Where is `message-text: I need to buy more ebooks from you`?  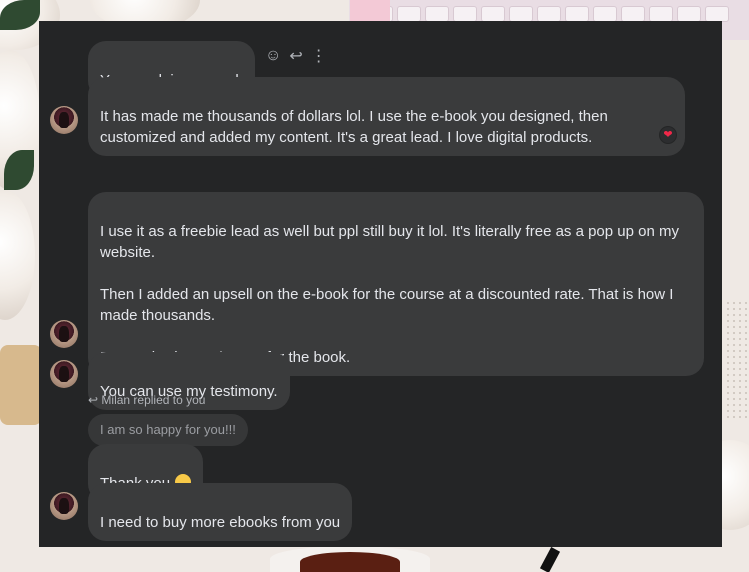
message-text: I need to buy more ebooks from you is located at coordinates (220, 522).